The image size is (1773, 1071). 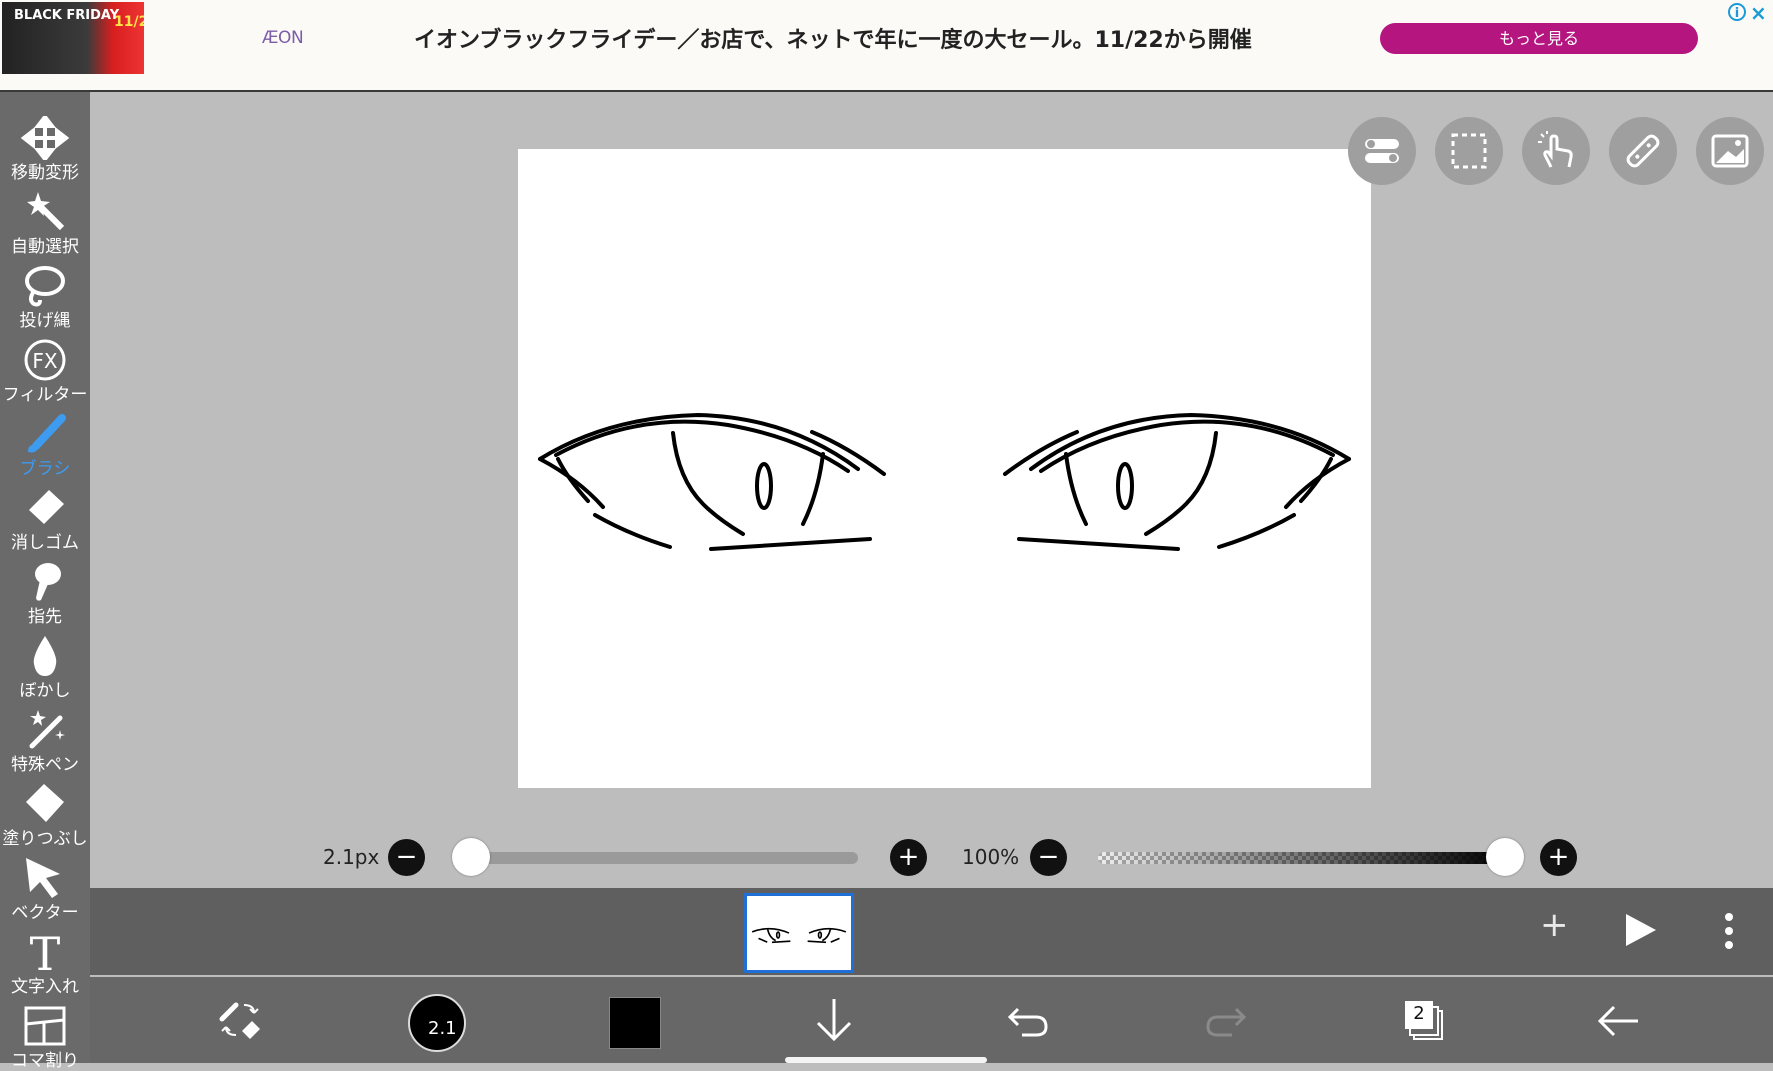 What do you see at coordinates (931, 857) in the screenshot?
I see `brush-settings-row: 2.1px − + 100% − +` at bounding box center [931, 857].